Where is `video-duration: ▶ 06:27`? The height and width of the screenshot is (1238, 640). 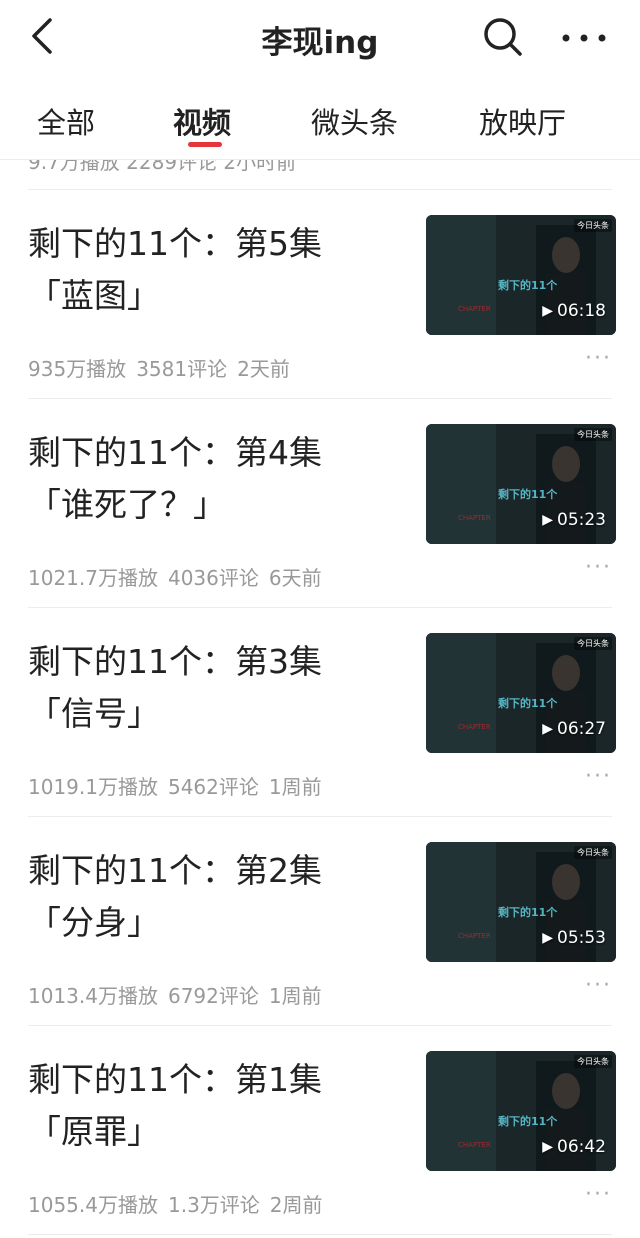
video-duration: ▶ 06:27 is located at coordinates (574, 729).